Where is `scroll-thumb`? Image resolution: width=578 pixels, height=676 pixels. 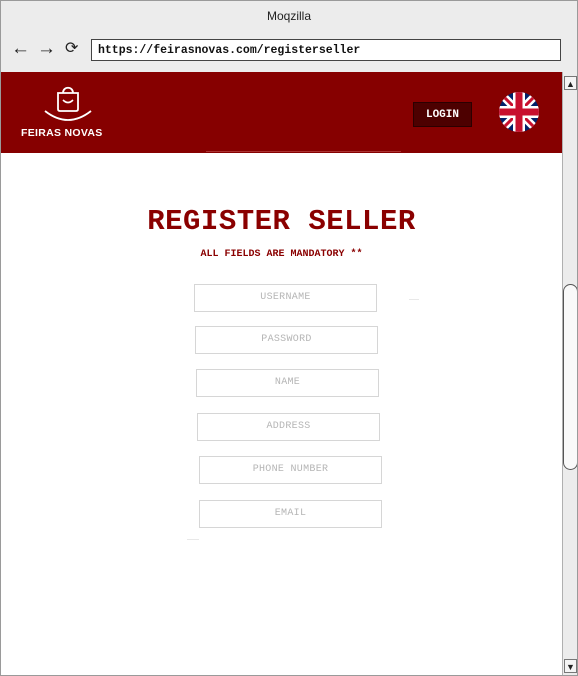
scroll-thumb is located at coordinates (570, 377).